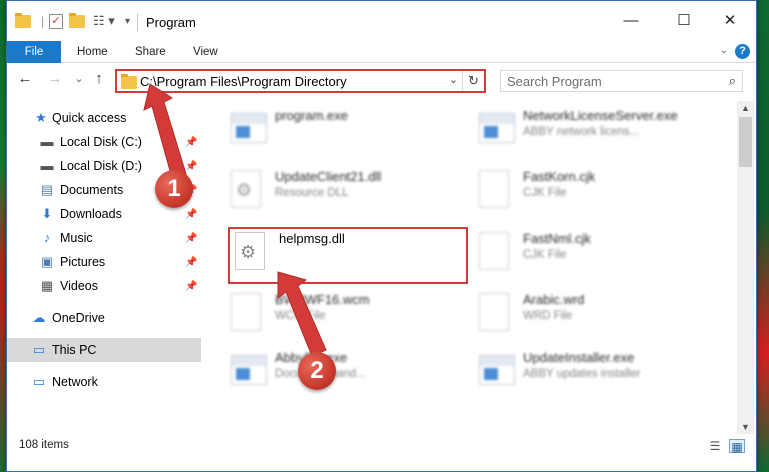 Image resolution: width=769 pixels, height=472 pixels. What do you see at coordinates (559, 176) in the screenshot?
I see `file-name: FastKorn.cjk` at bounding box center [559, 176].